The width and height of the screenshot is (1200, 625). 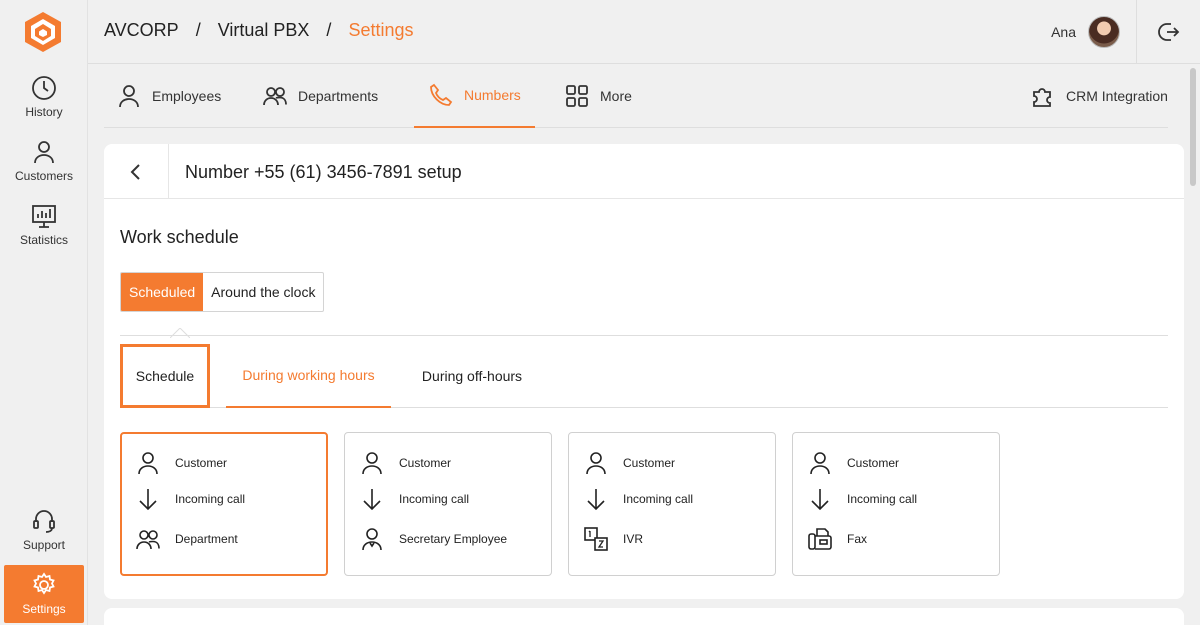 What do you see at coordinates (44, 112) in the screenshot?
I see `sidebar-item-label: History` at bounding box center [44, 112].